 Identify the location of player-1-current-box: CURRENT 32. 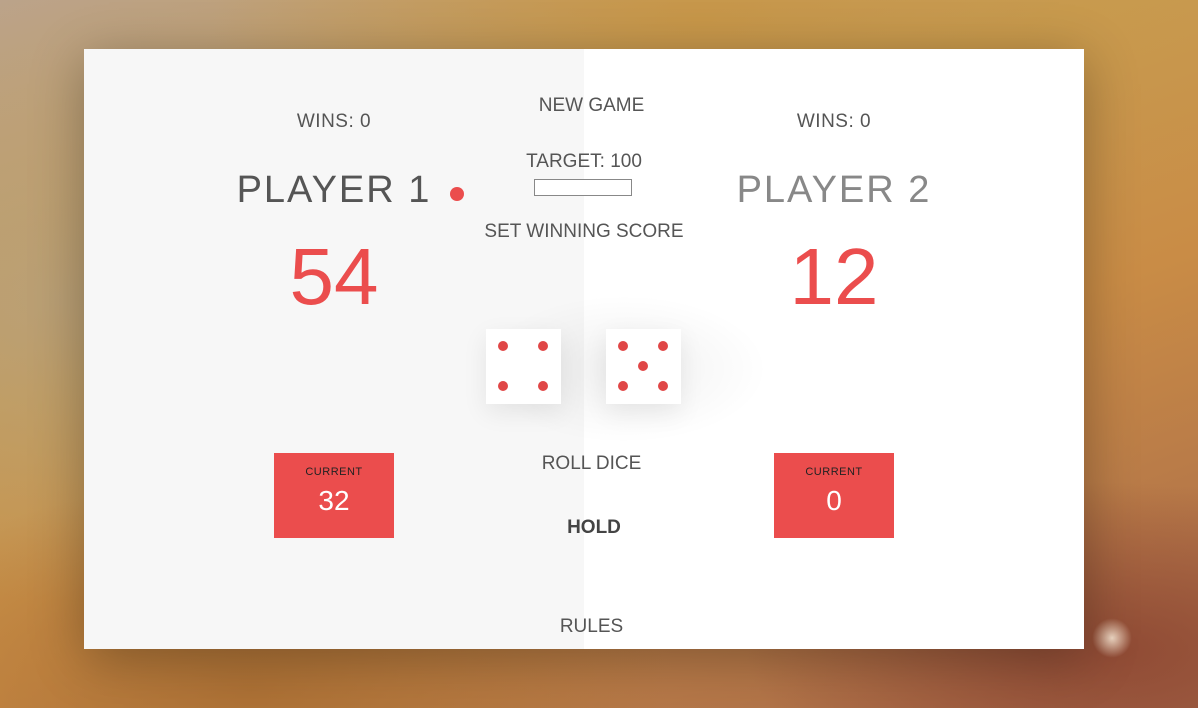
(334, 495).